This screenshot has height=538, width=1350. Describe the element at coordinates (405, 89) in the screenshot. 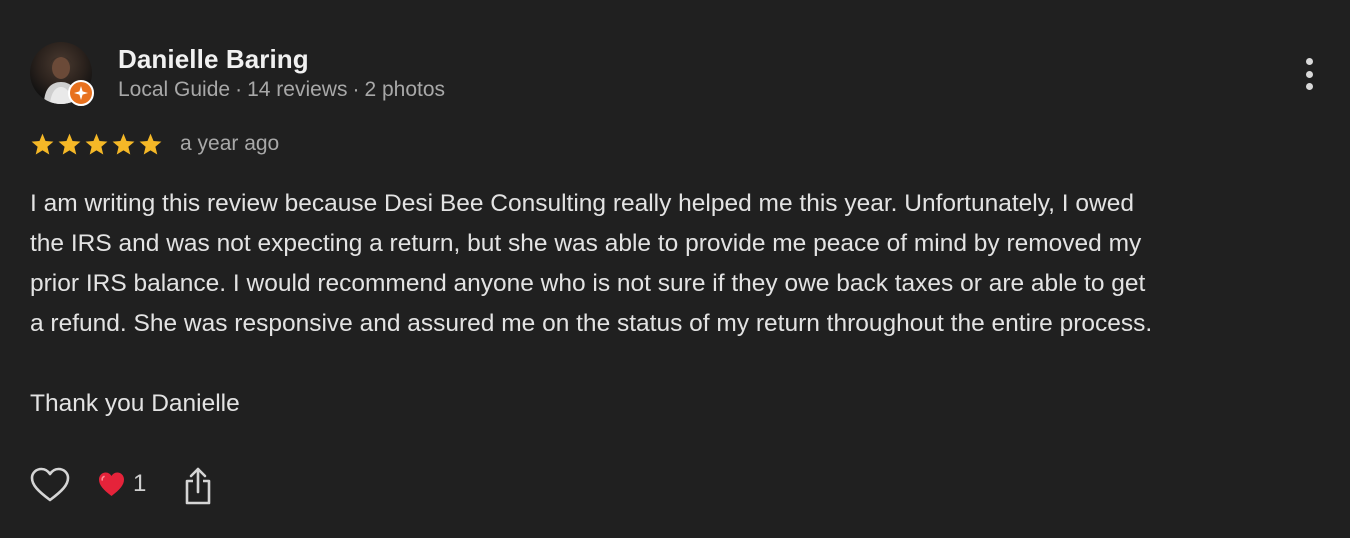

I see `photo-count: 2 photos` at that location.